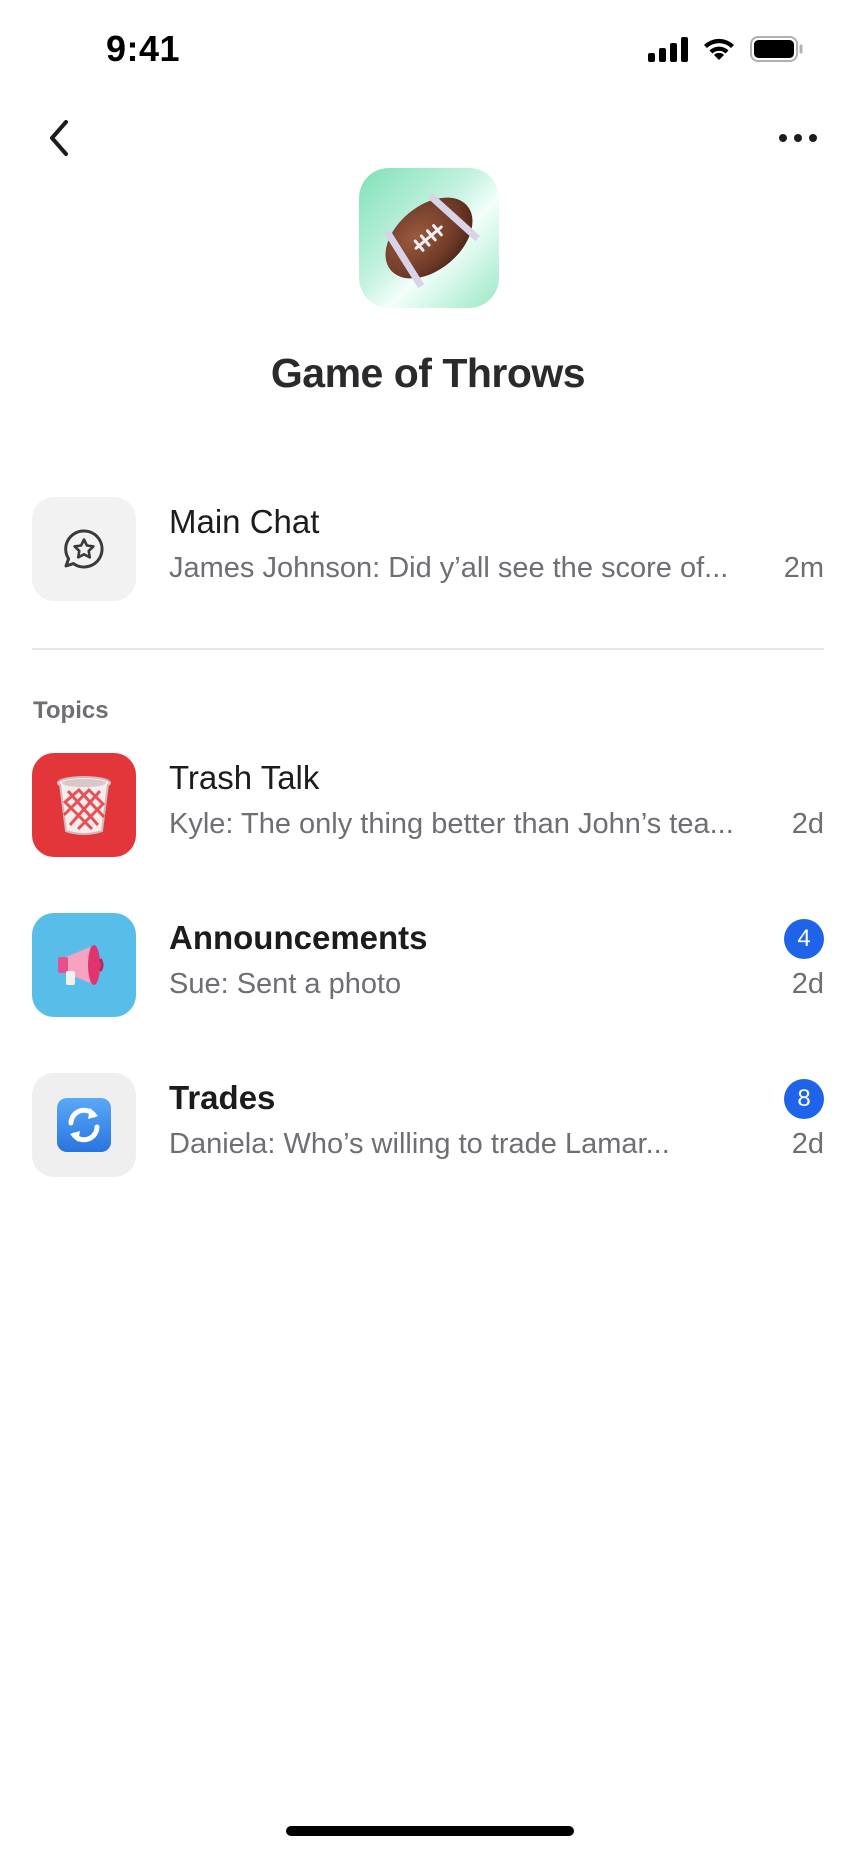  I want to click on home-indicator, so click(430, 1831).